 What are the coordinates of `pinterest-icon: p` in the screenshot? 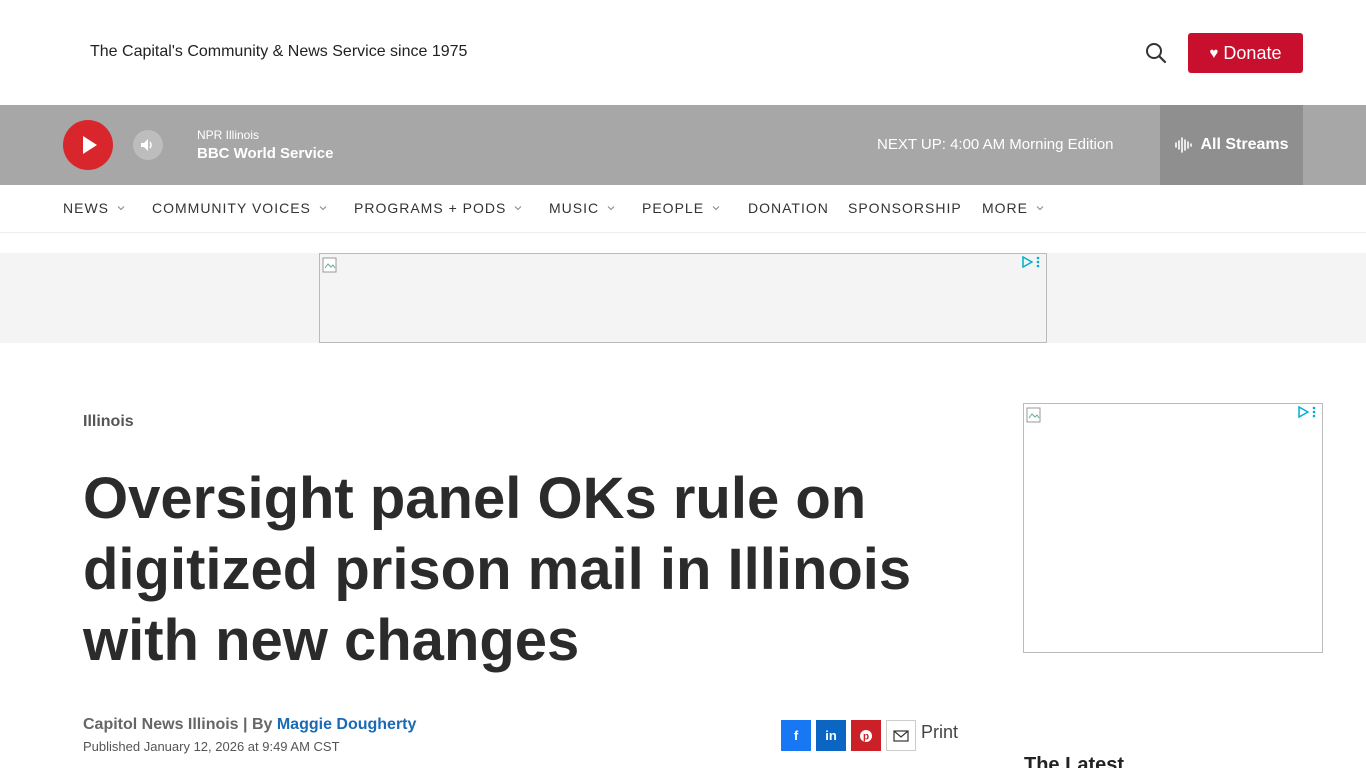 It's located at (866, 735).